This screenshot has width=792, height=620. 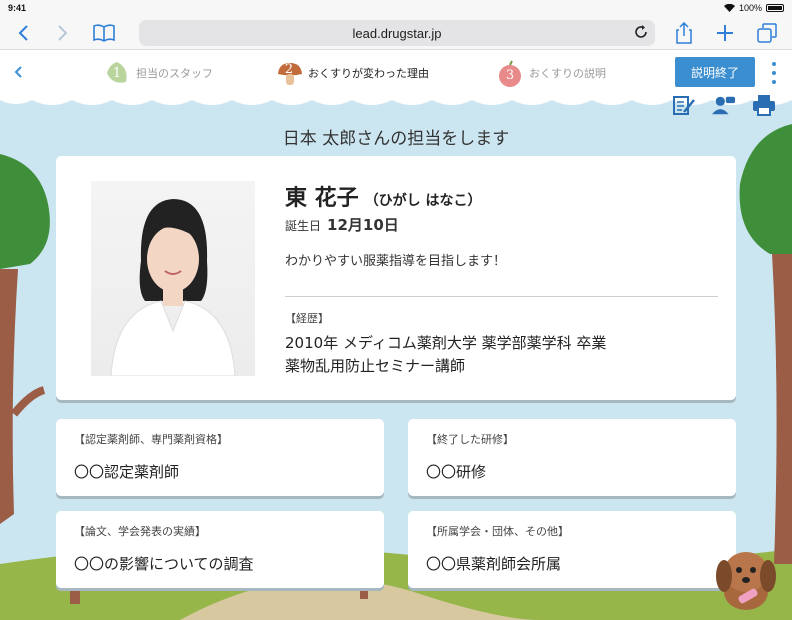 I want to click on mushroom-icon: 2, so click(x=289, y=73).